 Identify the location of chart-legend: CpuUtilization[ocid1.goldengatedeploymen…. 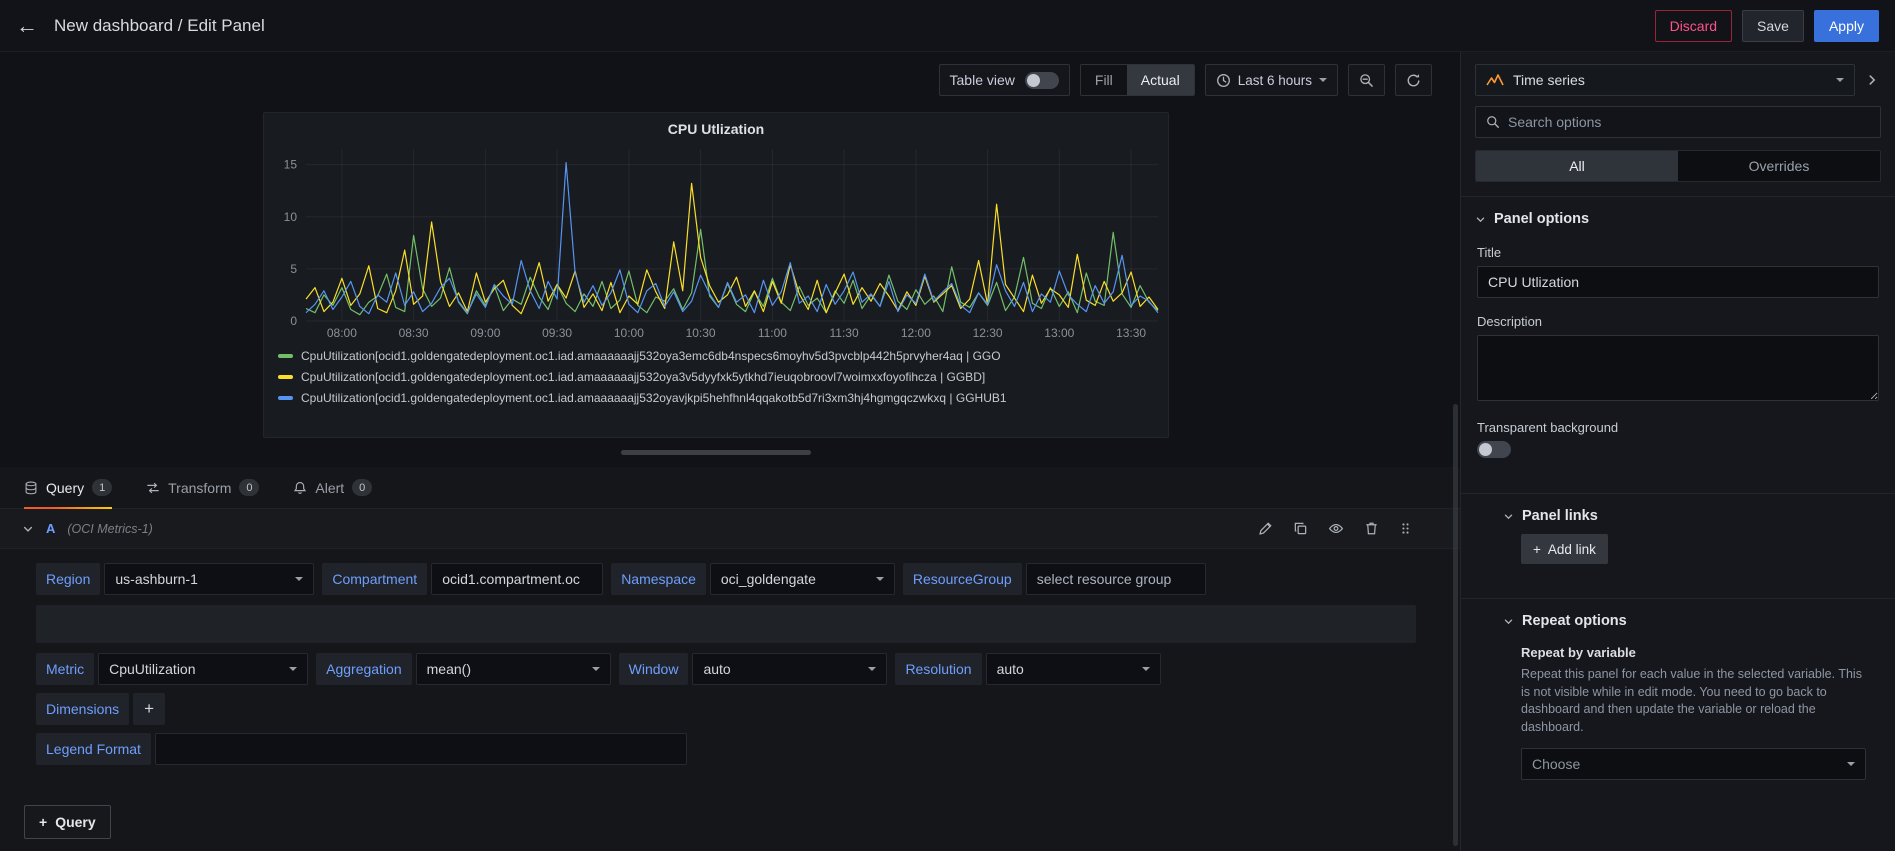
(716, 375).